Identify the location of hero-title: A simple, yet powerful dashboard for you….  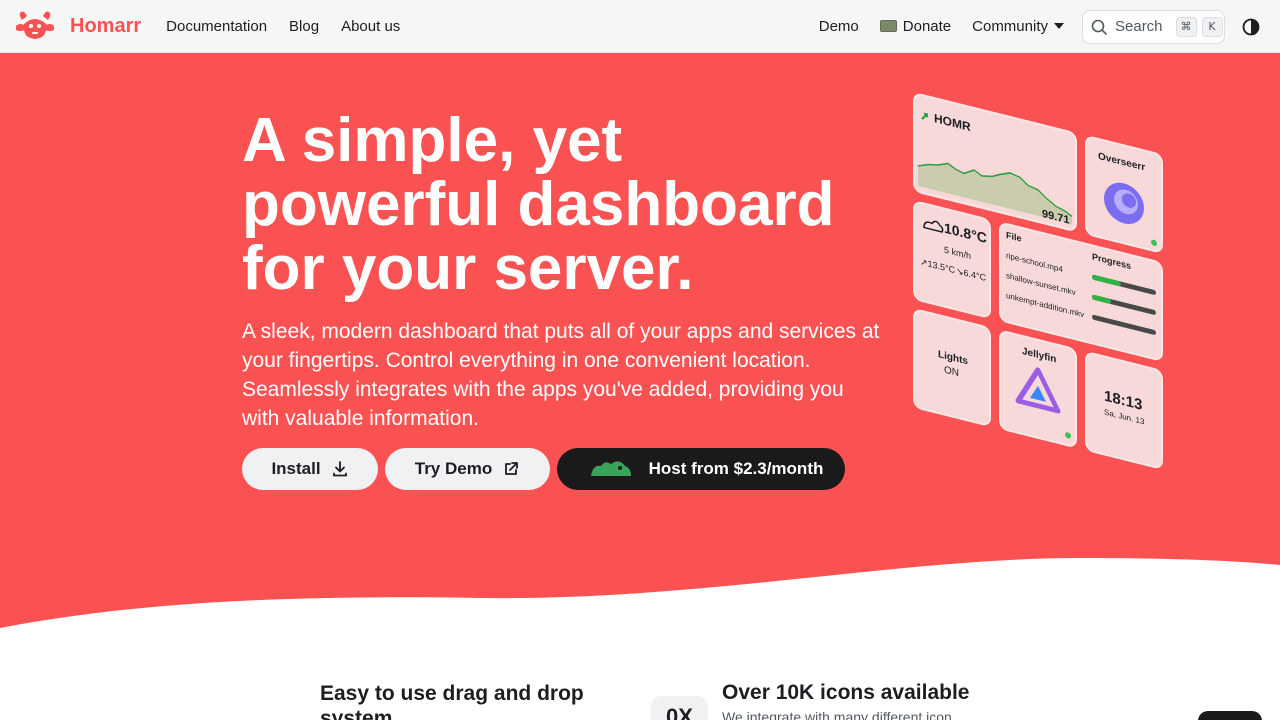
(582, 205).